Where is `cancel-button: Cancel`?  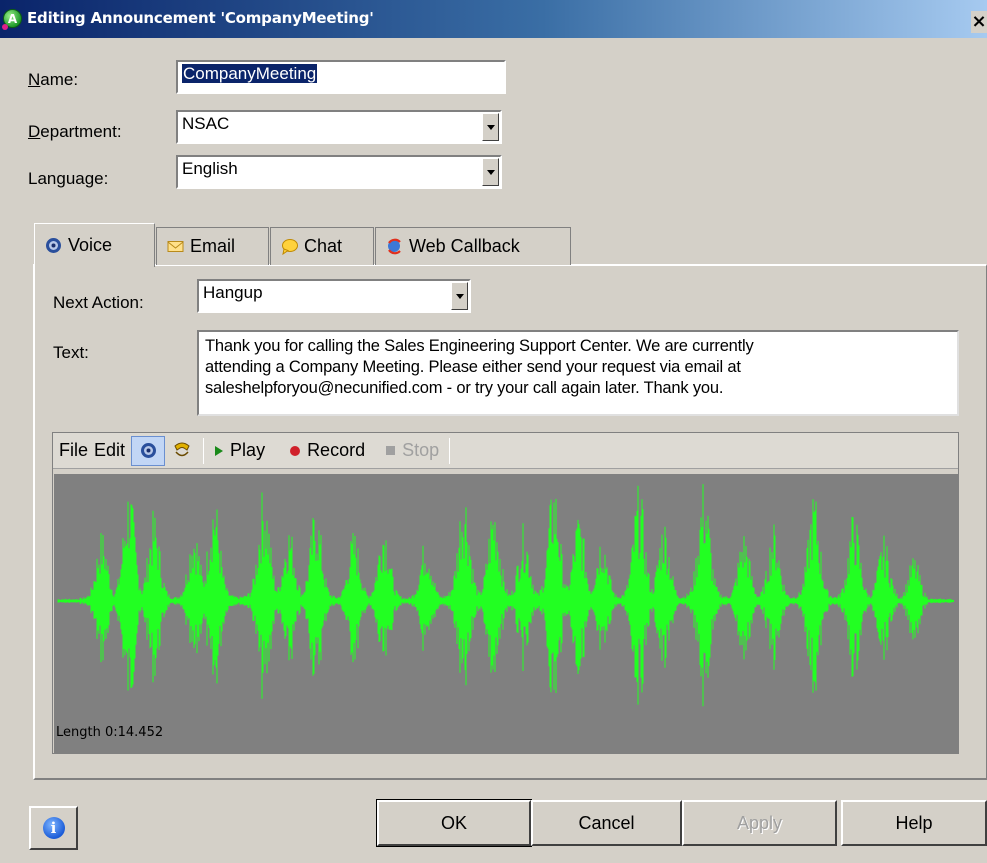 cancel-button: Cancel is located at coordinates (606, 823).